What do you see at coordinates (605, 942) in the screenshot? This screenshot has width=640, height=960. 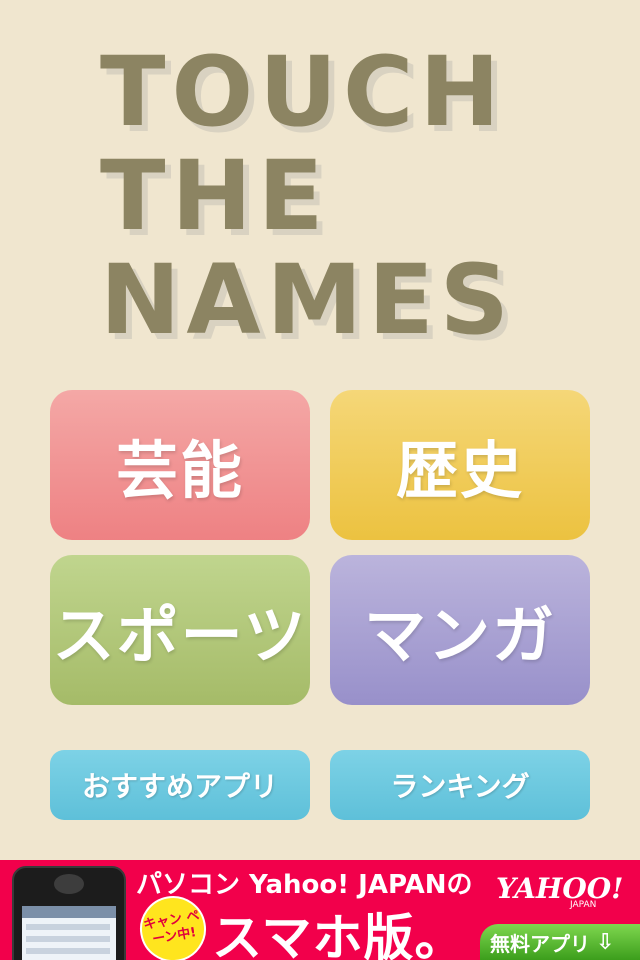 I see `download-icon: ⇩` at bounding box center [605, 942].